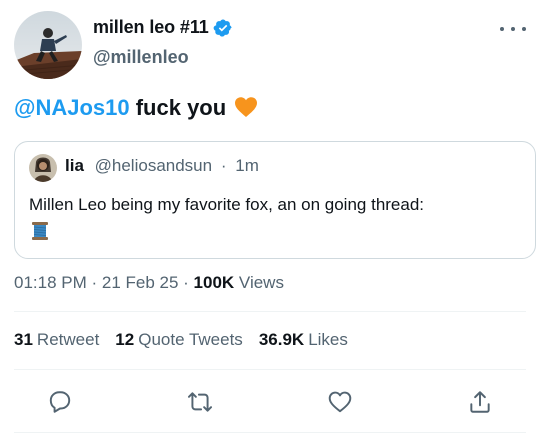  Describe the element at coordinates (72, 107) in the screenshot. I see `mention-link: @NAJos10` at that location.